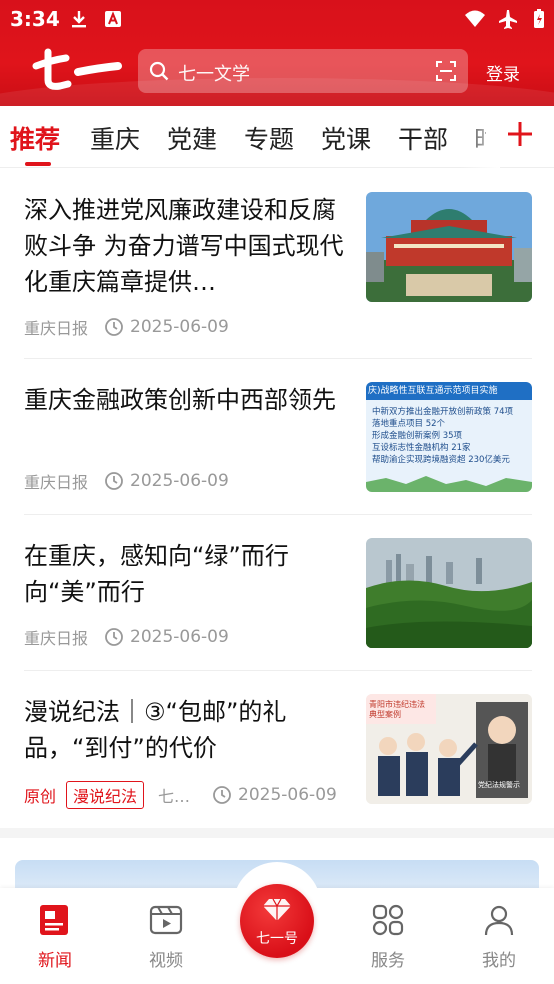 The image size is (554, 984). Describe the element at coordinates (441, 460) in the screenshot. I see `infographic-line: 帮助渝企实现跨境融资超 230亿美元` at that location.